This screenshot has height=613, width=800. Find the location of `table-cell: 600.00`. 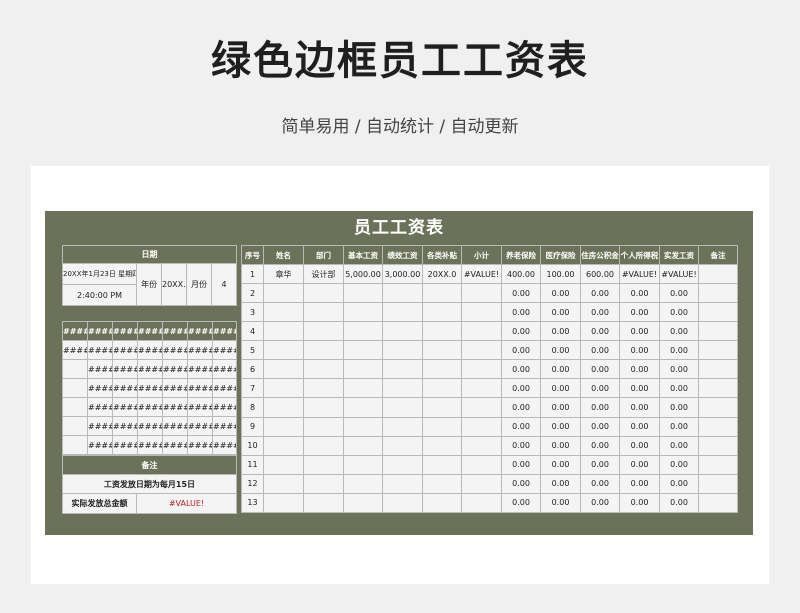

table-cell: 600.00 is located at coordinates (600, 274).